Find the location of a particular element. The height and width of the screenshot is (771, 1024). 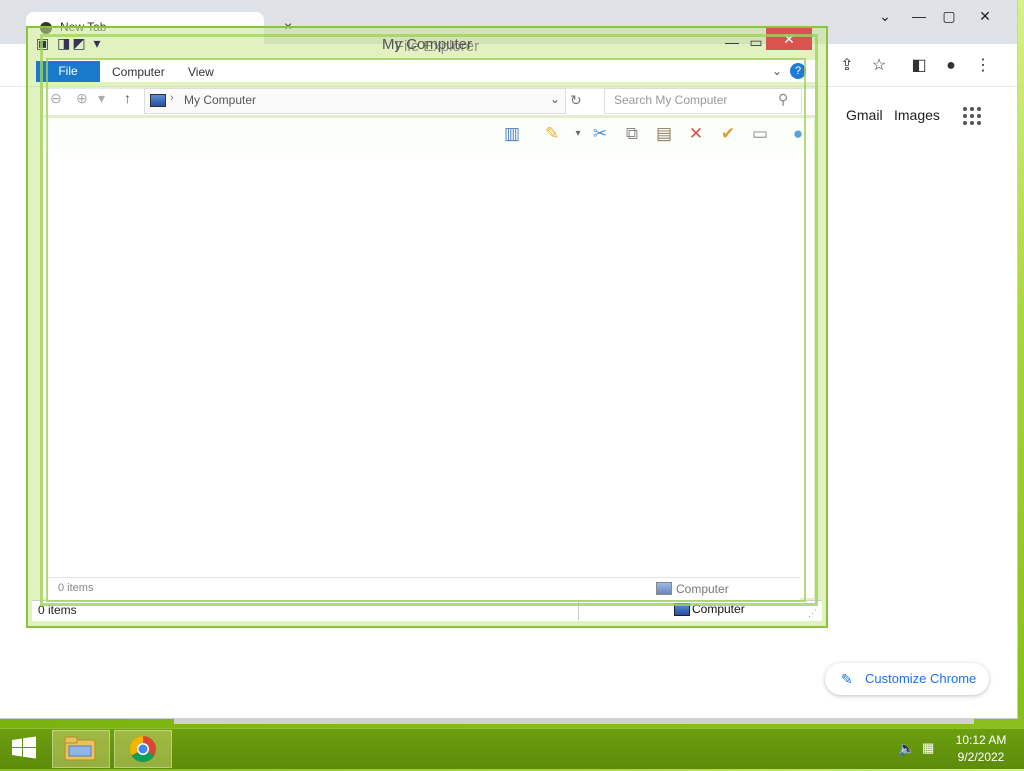

profile-avatar-icon: ● is located at coordinates (951, 66).